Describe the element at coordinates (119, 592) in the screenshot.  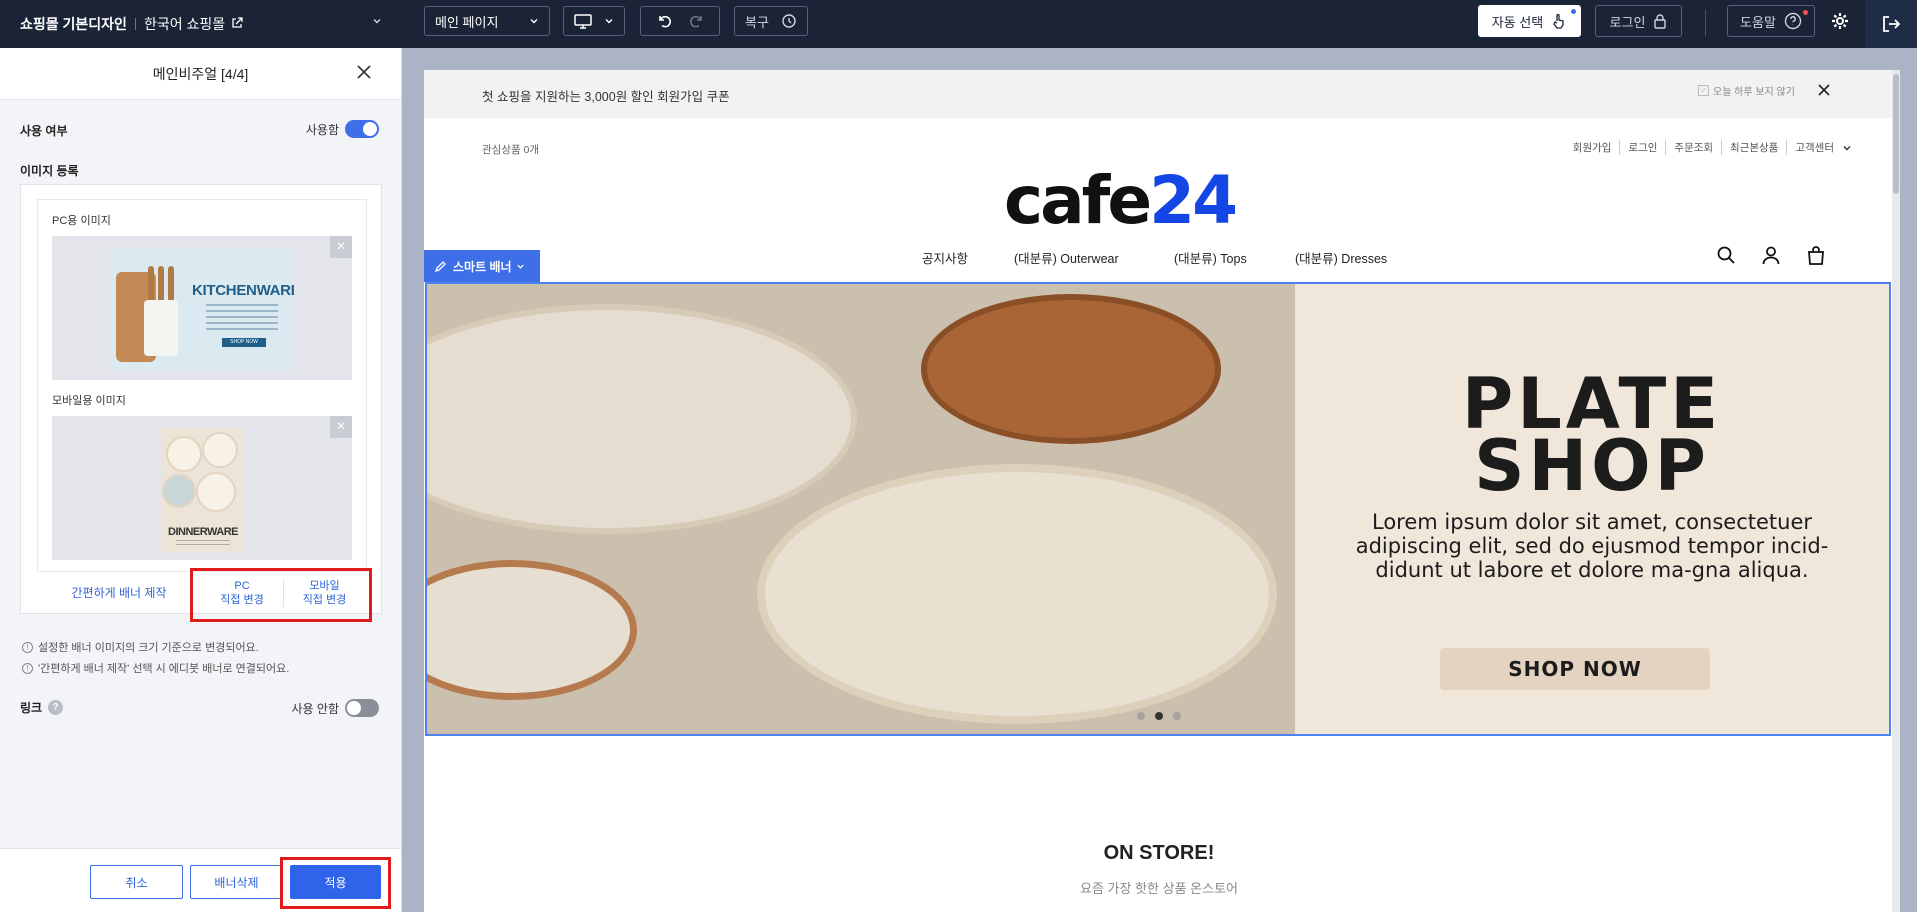
I see `easy-banner-button: 간편하게 배너 제작` at that location.